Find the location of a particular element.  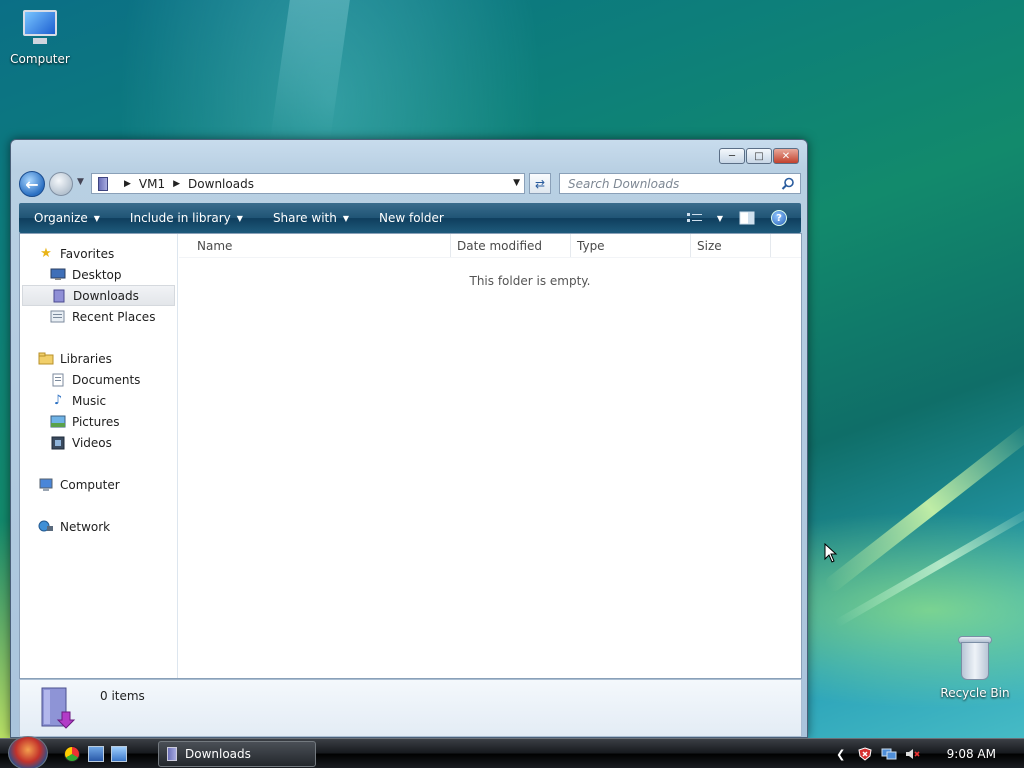

column-header-name: Name is located at coordinates (315, 245).